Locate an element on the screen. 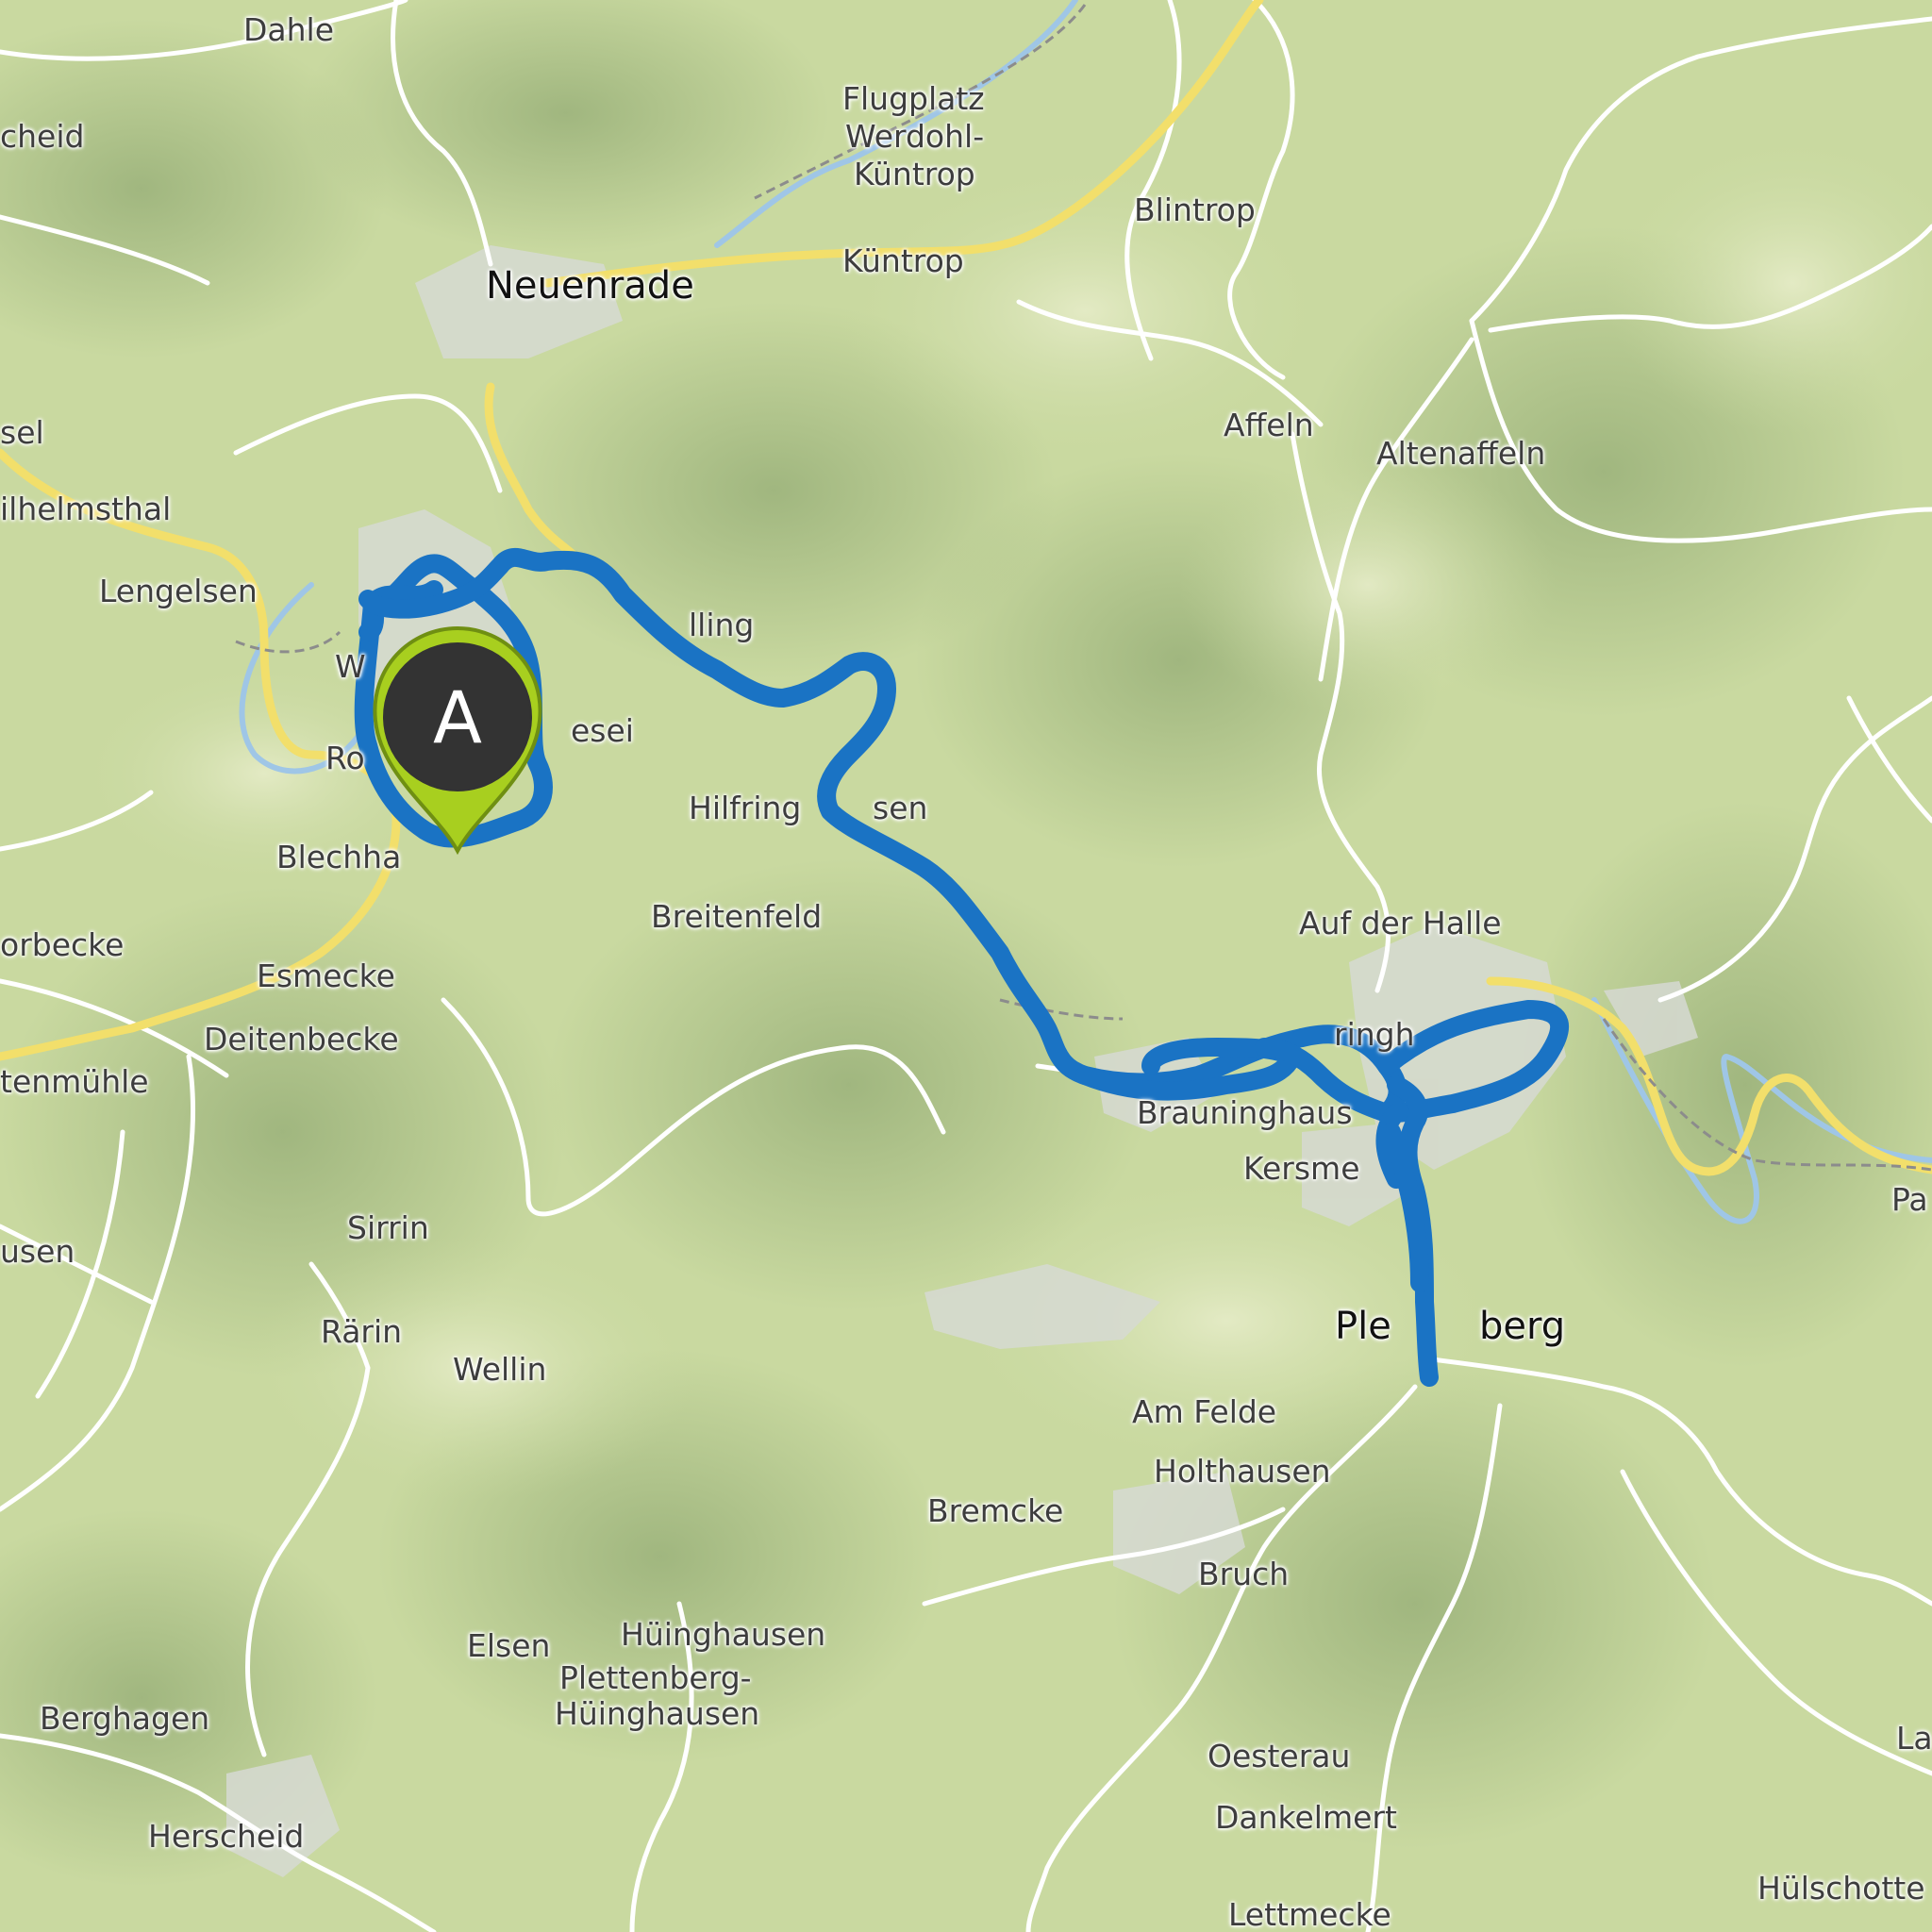 Image resolution: width=1932 pixels, height=1932 pixels. place-label-town: berg is located at coordinates (1522, 1326).